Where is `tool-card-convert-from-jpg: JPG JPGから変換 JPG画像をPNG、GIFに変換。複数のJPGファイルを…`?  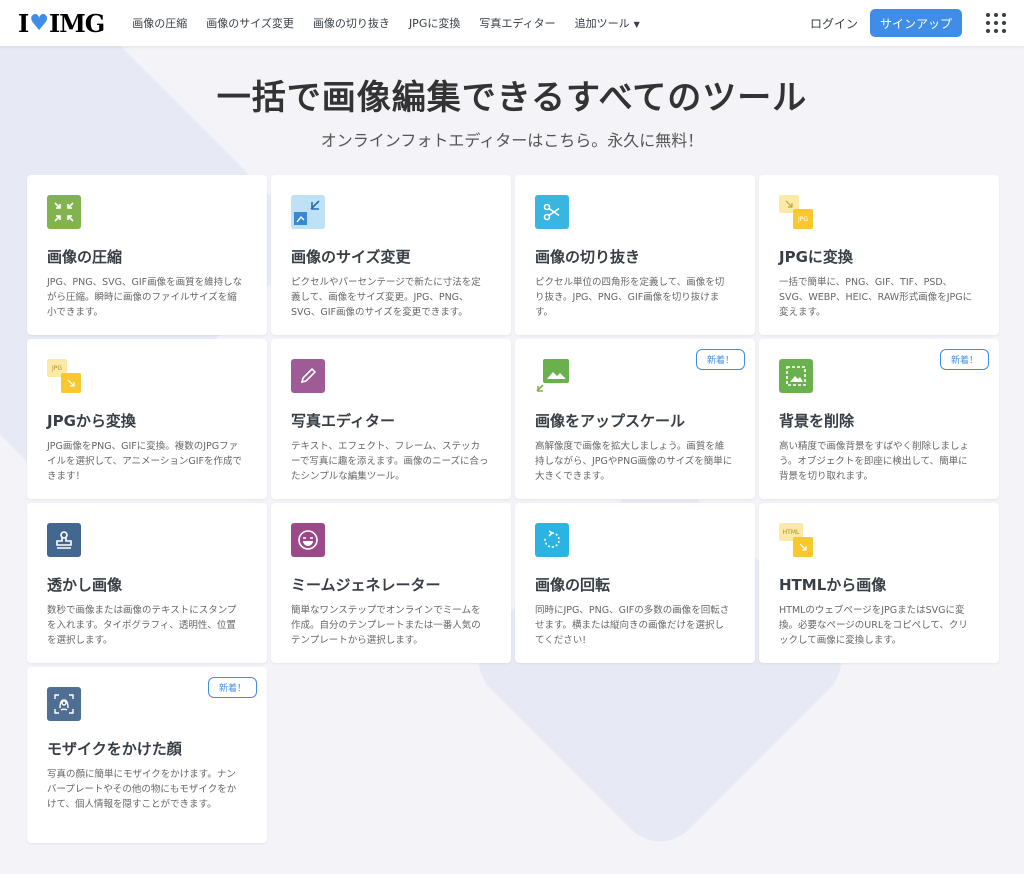 tool-card-convert-from-jpg: JPG JPGから変換 JPG画像をPNG、GIFに変換。複数のJPGファイルを… is located at coordinates (147, 419).